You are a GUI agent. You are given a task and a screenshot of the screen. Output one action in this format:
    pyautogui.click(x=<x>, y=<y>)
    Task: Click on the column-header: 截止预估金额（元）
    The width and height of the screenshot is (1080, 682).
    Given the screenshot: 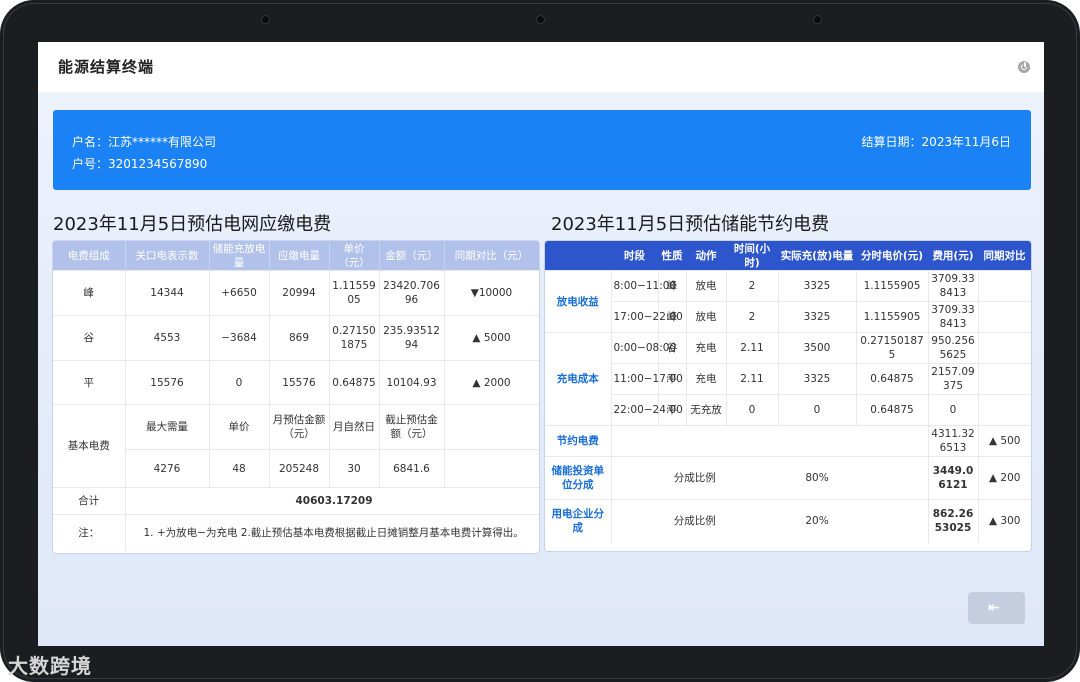 What is the action you would take?
    pyautogui.click(x=412, y=427)
    